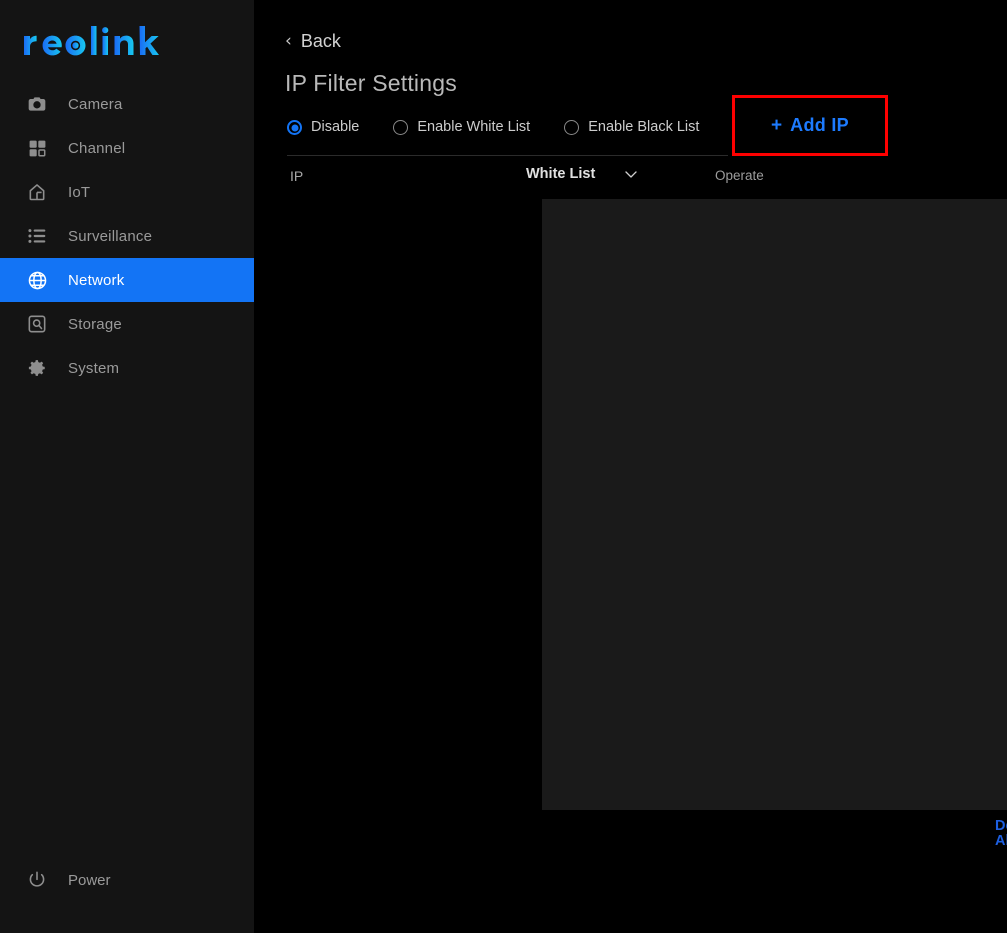 The image size is (1007, 933). I want to click on chevron-down-icon, so click(631, 174).